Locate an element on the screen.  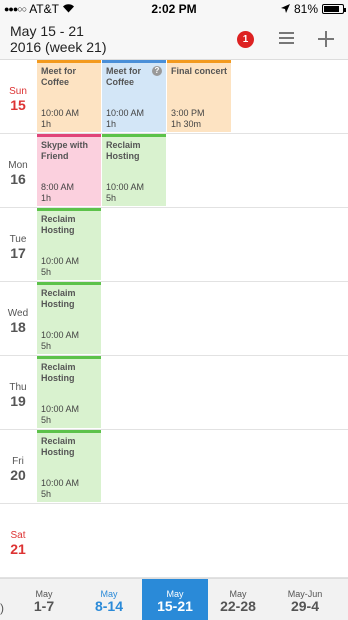
day-number: 21 is located at coordinates (18, 549).